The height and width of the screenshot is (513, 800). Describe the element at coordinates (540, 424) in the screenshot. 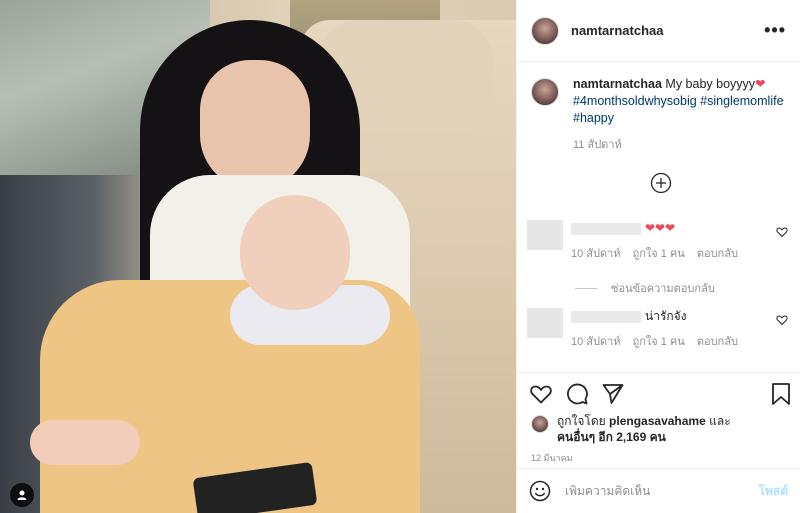

I see `liker-avatar` at that location.